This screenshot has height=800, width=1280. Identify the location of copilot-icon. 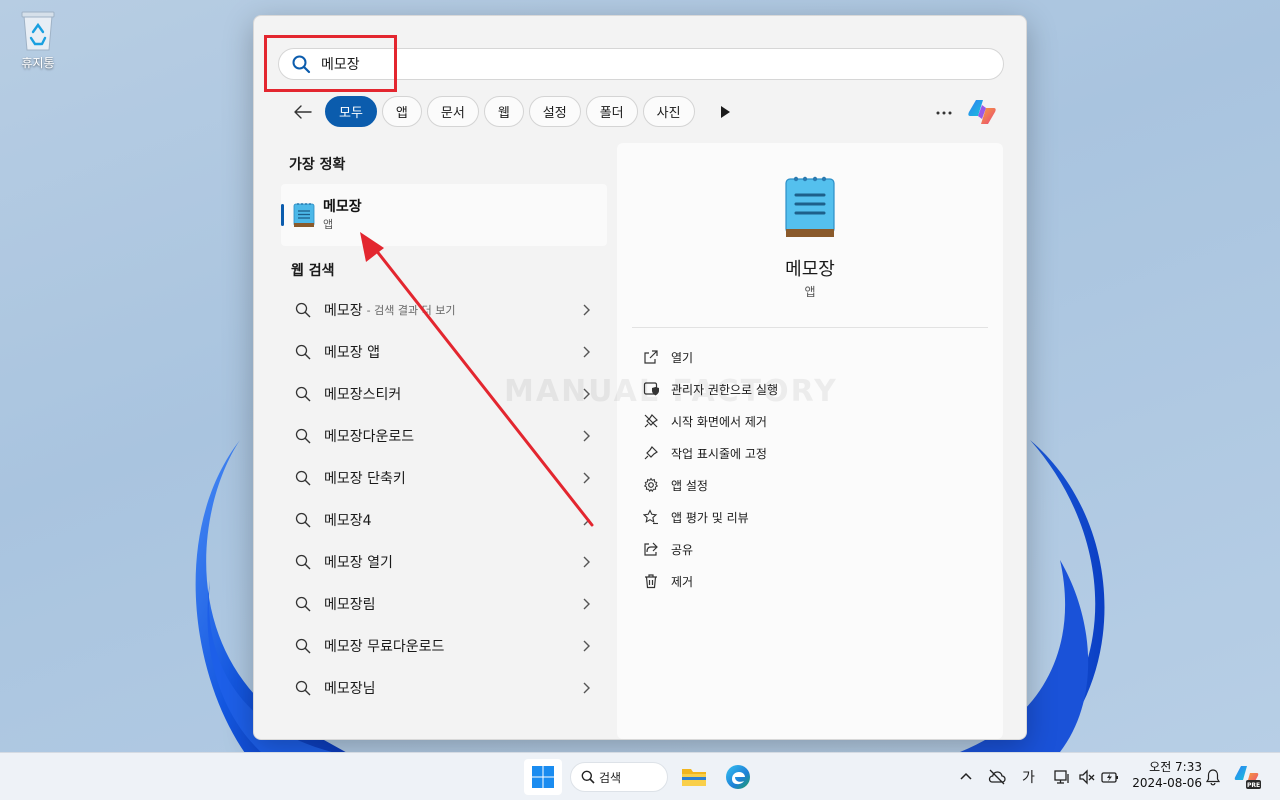
(982, 112).